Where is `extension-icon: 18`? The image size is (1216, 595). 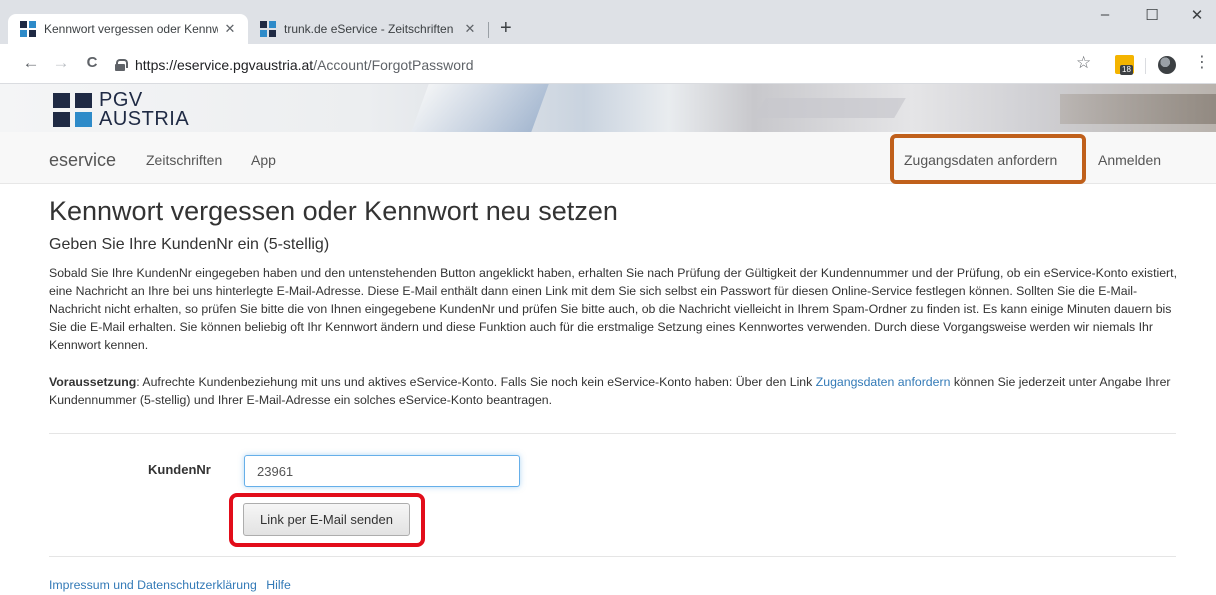
extension-icon: 18 is located at coordinates (1124, 65).